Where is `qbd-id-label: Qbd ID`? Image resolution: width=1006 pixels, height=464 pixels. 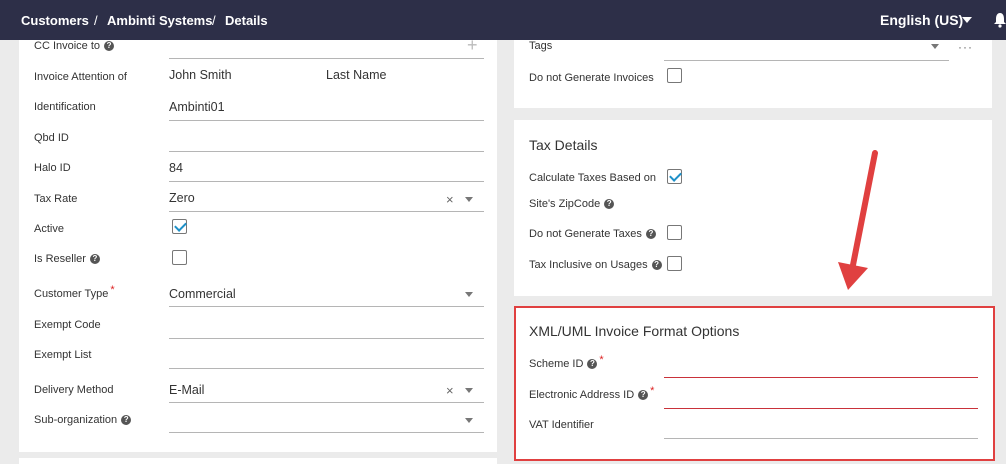 qbd-id-label: Qbd ID is located at coordinates (51, 138).